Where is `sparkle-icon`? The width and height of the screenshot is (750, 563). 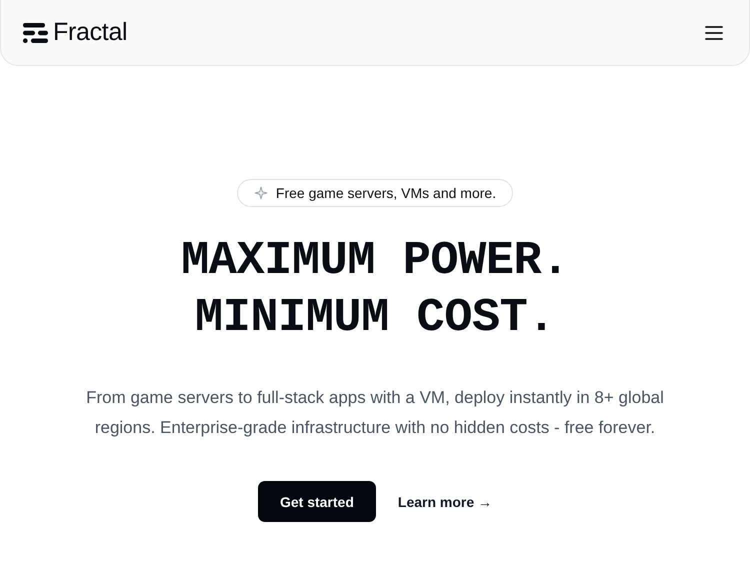 sparkle-icon is located at coordinates (261, 193).